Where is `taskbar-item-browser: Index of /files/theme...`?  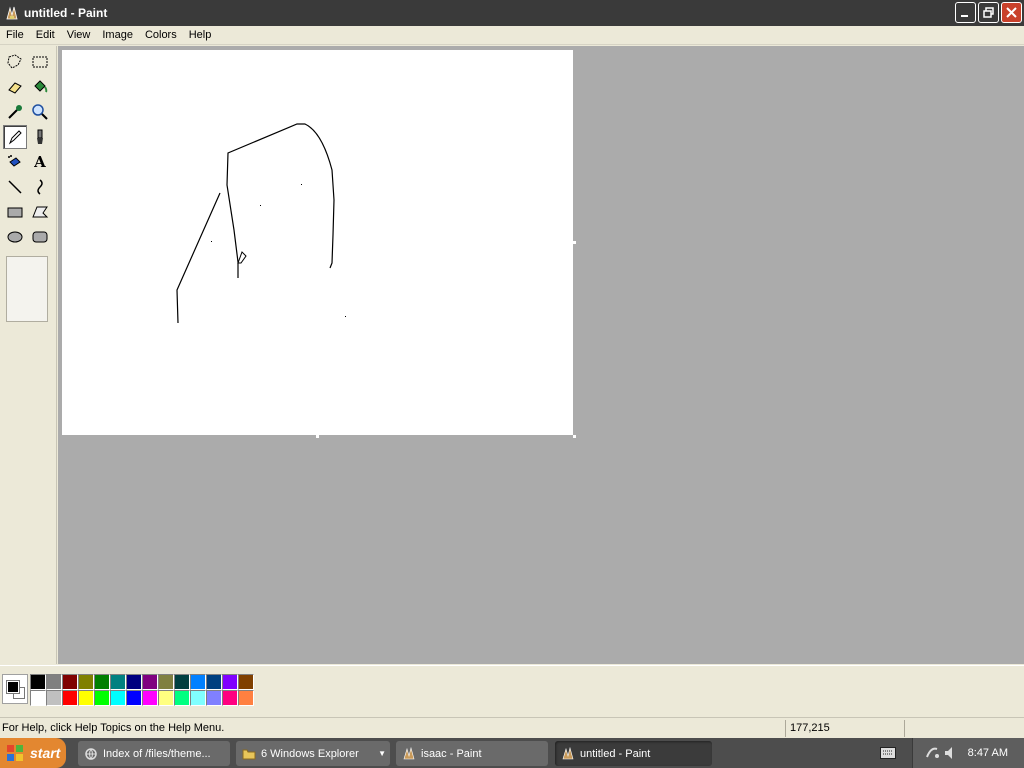
taskbar-item-browser: Index of /files/theme... is located at coordinates (154, 753).